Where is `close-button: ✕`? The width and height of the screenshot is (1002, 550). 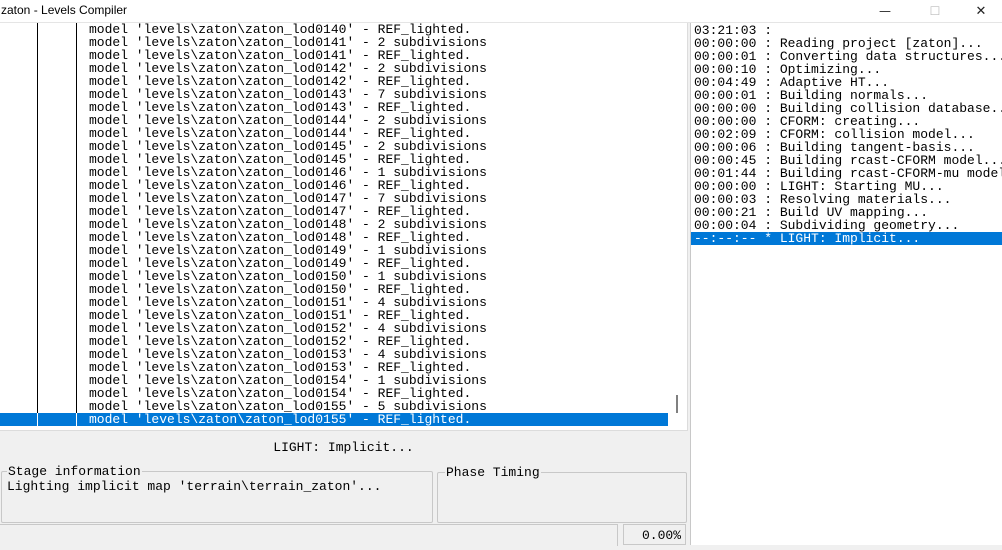
close-button: ✕ is located at coordinates (980, 11).